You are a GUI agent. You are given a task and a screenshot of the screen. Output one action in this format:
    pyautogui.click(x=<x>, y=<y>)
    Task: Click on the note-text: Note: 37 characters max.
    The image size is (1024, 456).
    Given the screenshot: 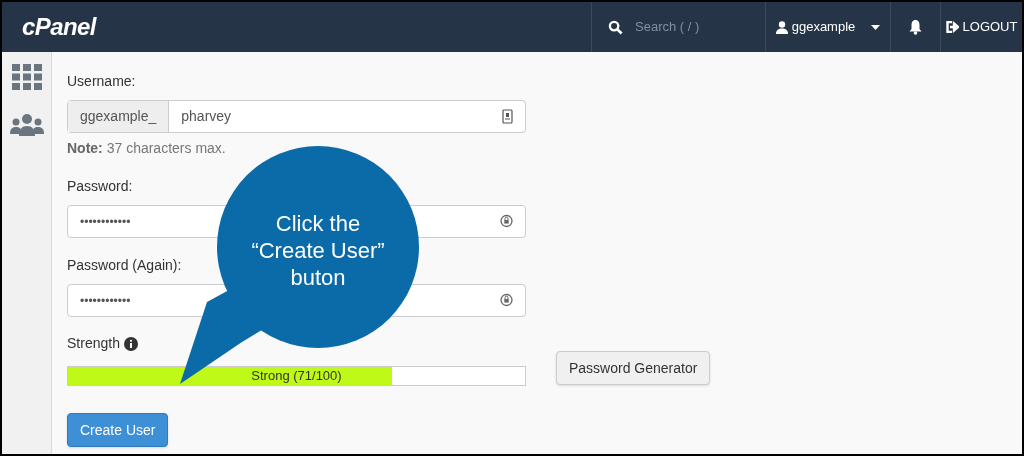 What is the action you would take?
    pyautogui.click(x=147, y=148)
    